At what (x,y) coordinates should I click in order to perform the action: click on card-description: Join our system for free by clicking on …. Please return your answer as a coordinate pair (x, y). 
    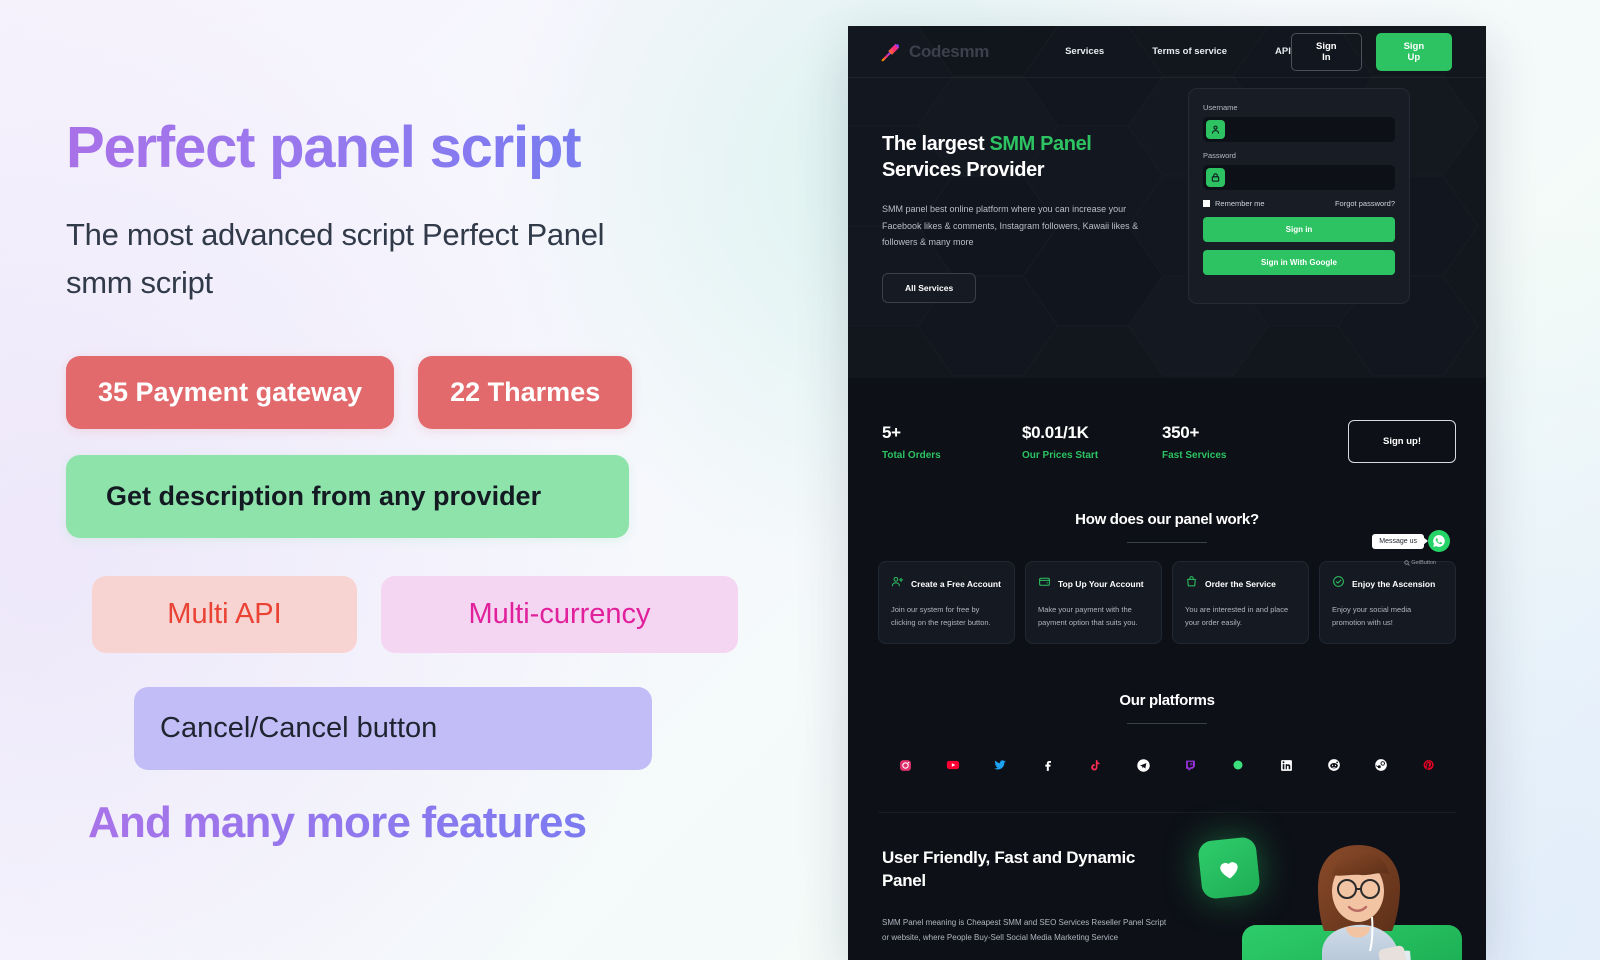
    Looking at the image, I should click on (941, 616).